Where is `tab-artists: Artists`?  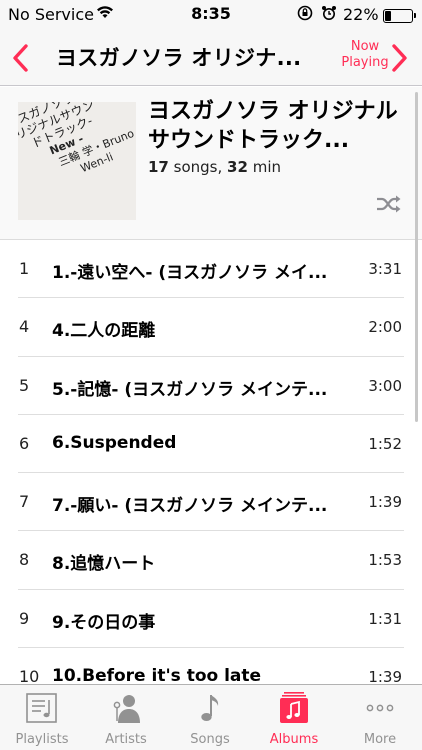 tab-artists: Artists is located at coordinates (126, 717).